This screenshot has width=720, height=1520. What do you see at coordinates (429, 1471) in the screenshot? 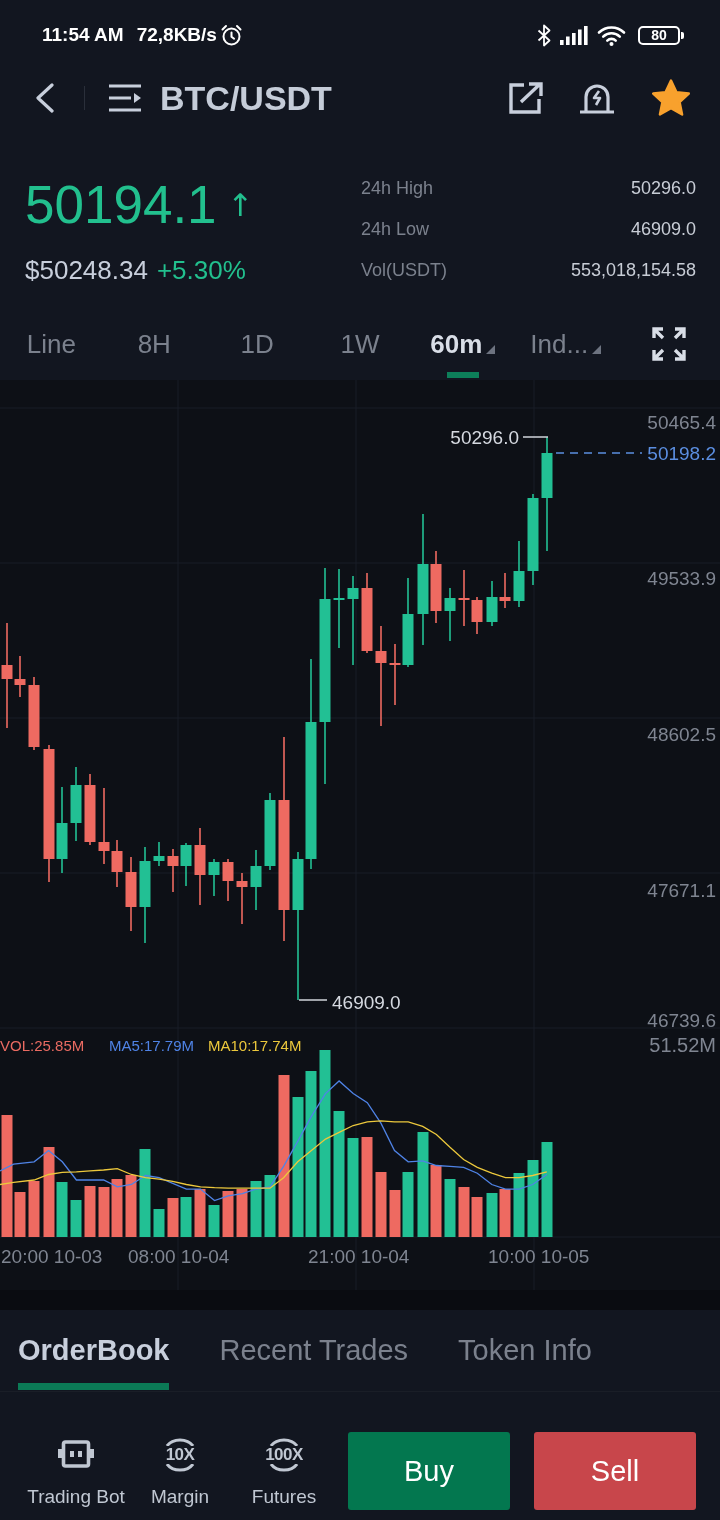
I see `buy-button: Buy` at bounding box center [429, 1471].